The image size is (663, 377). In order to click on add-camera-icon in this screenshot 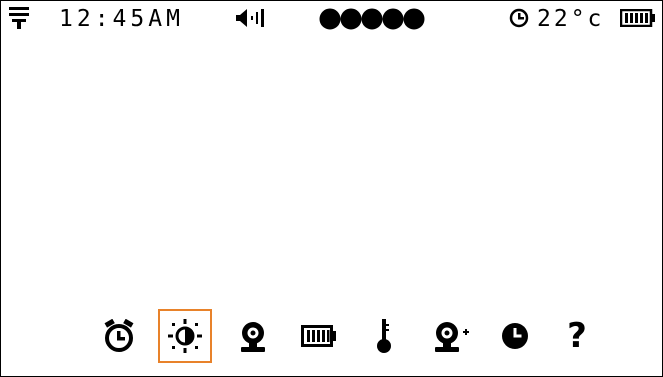, I will do `click(451, 336)`.